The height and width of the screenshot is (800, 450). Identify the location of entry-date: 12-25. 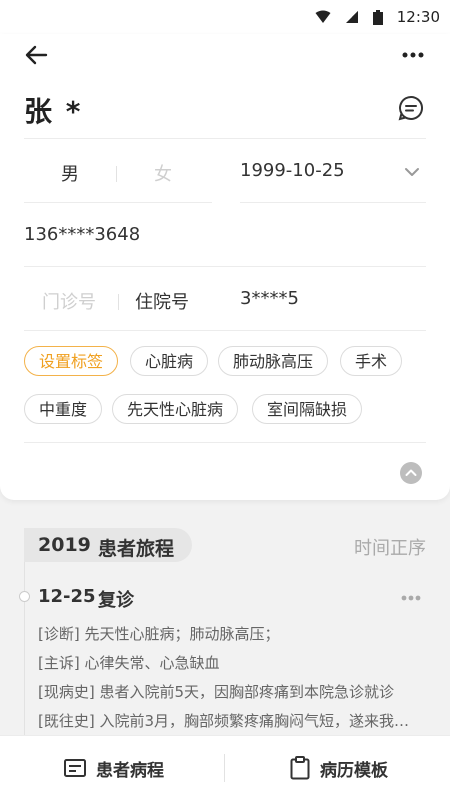
(67, 596).